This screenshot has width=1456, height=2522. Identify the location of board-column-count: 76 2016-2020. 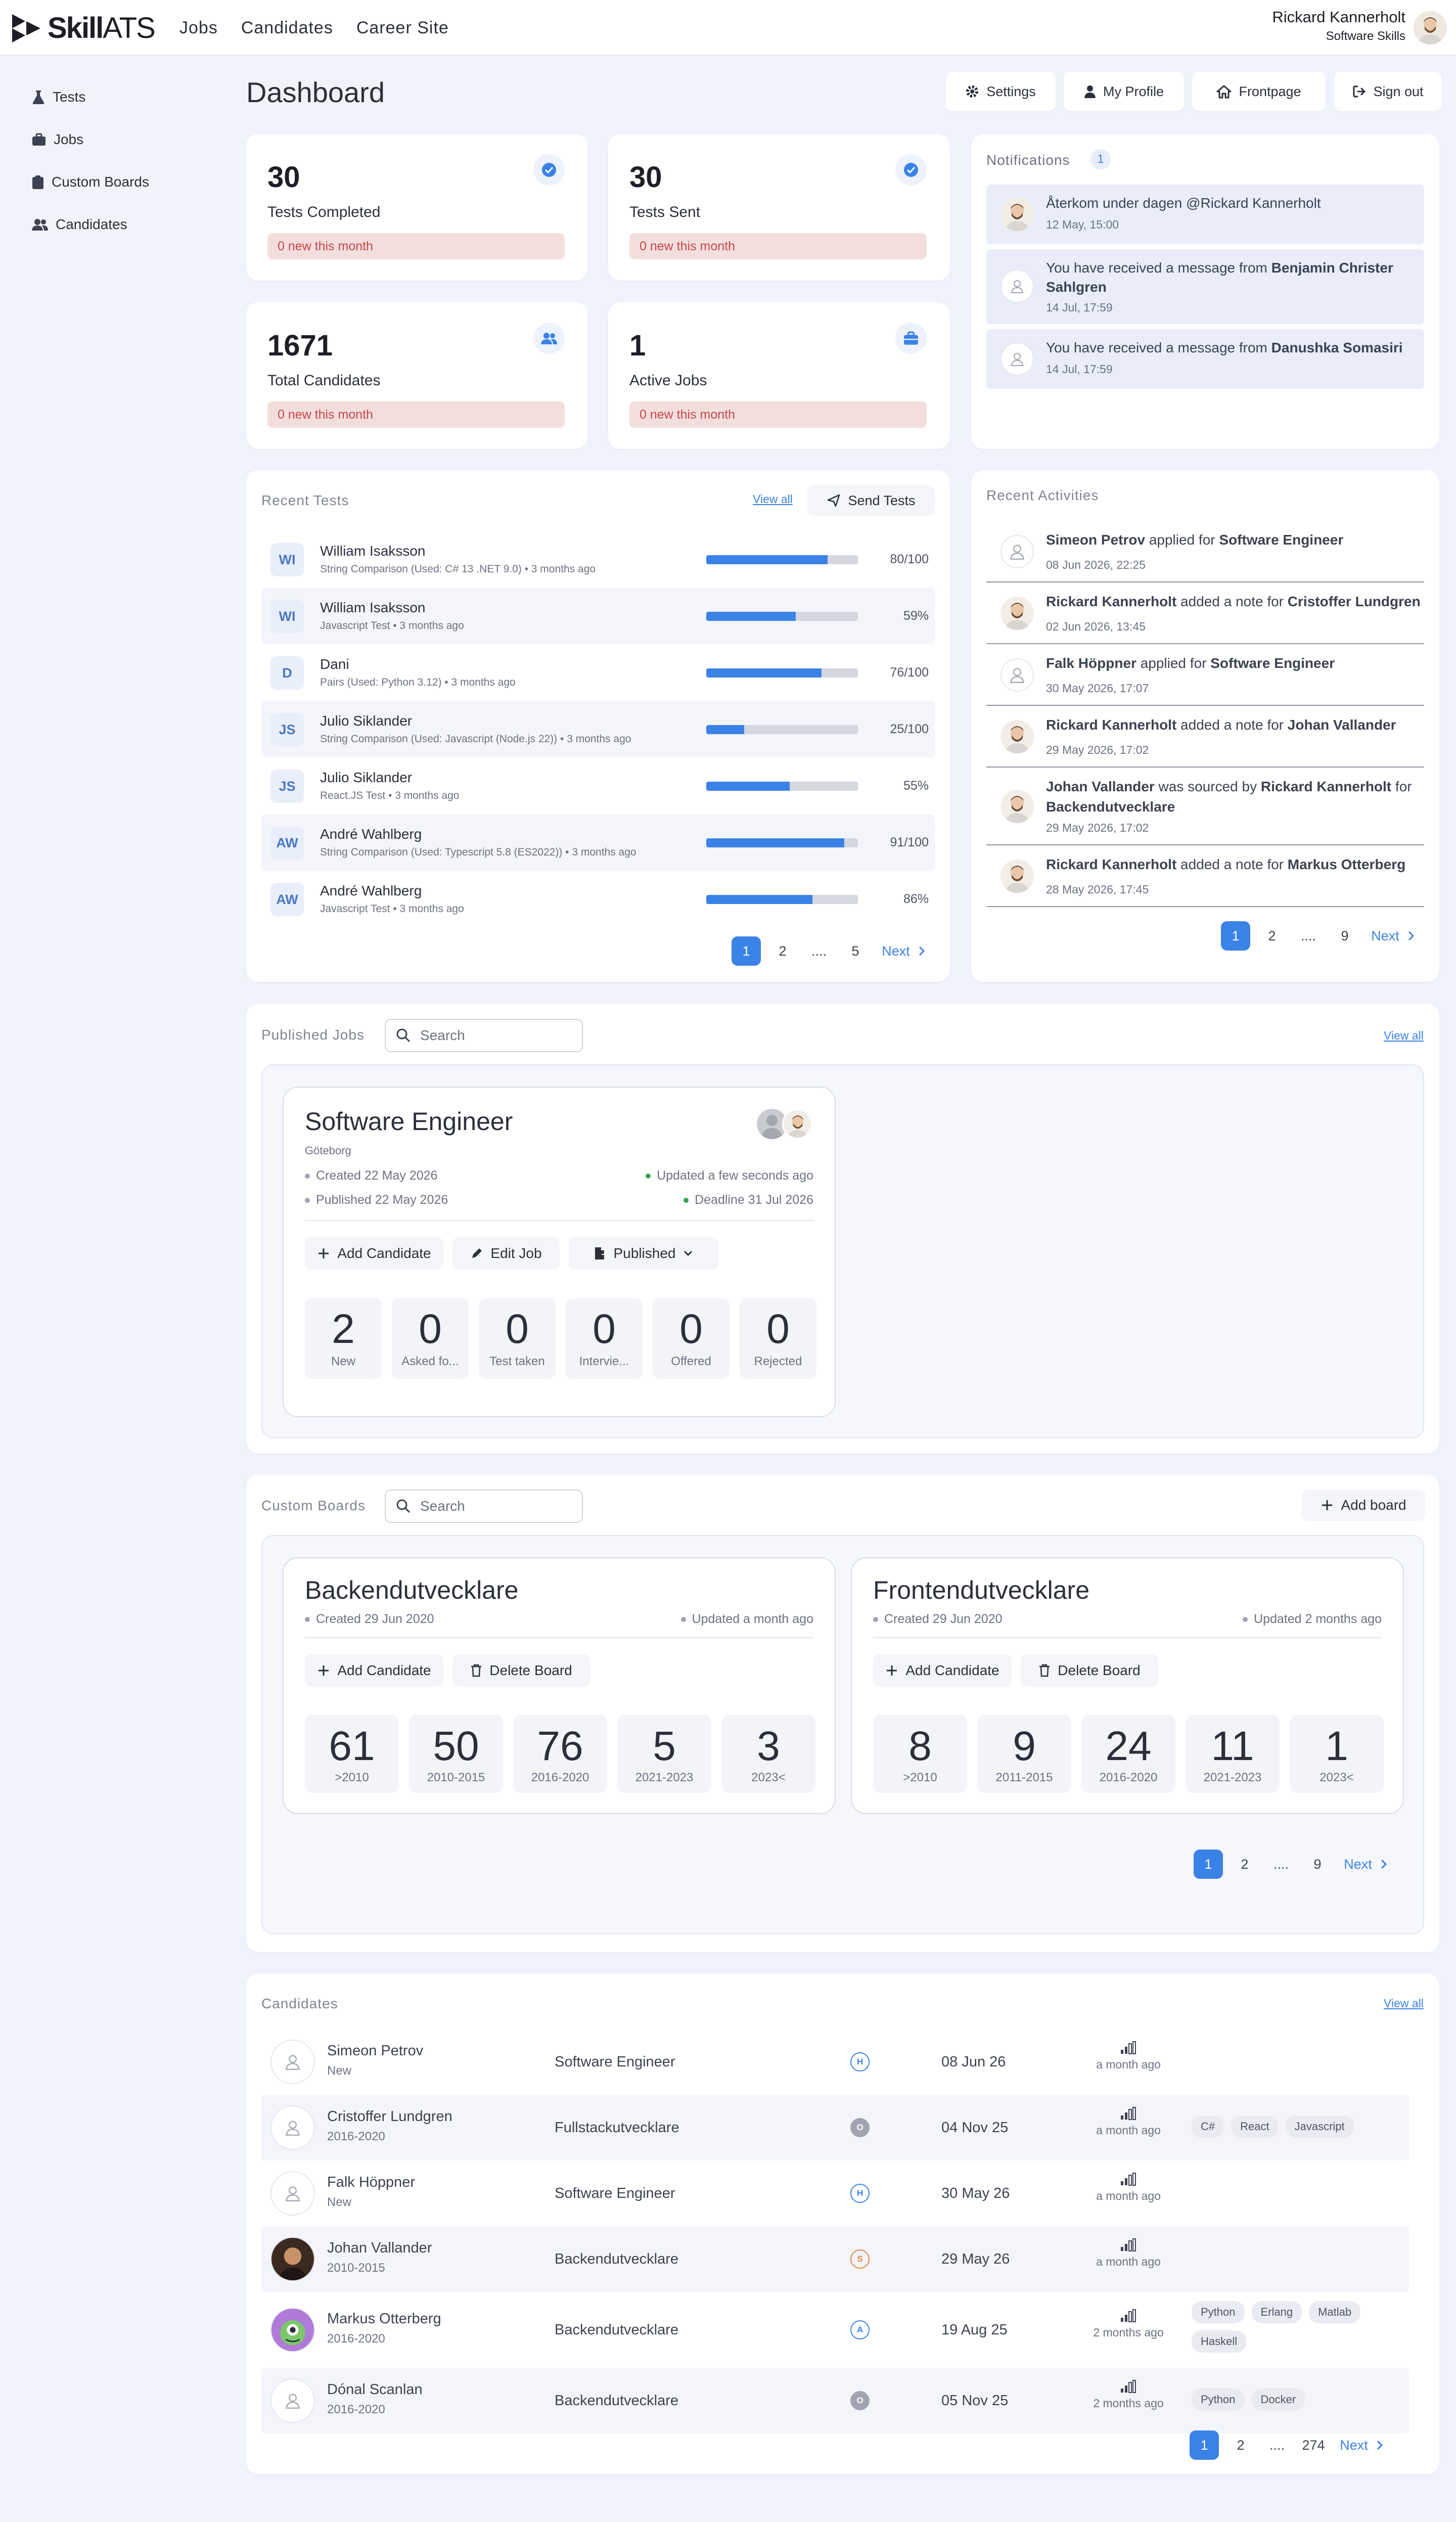
(560, 1754).